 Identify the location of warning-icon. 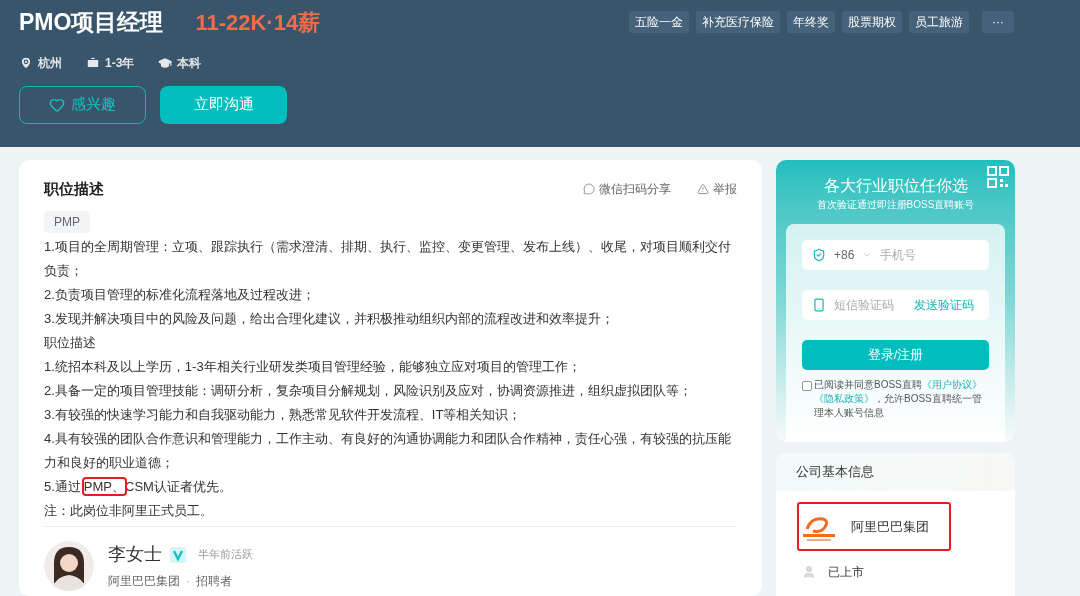
(703, 189).